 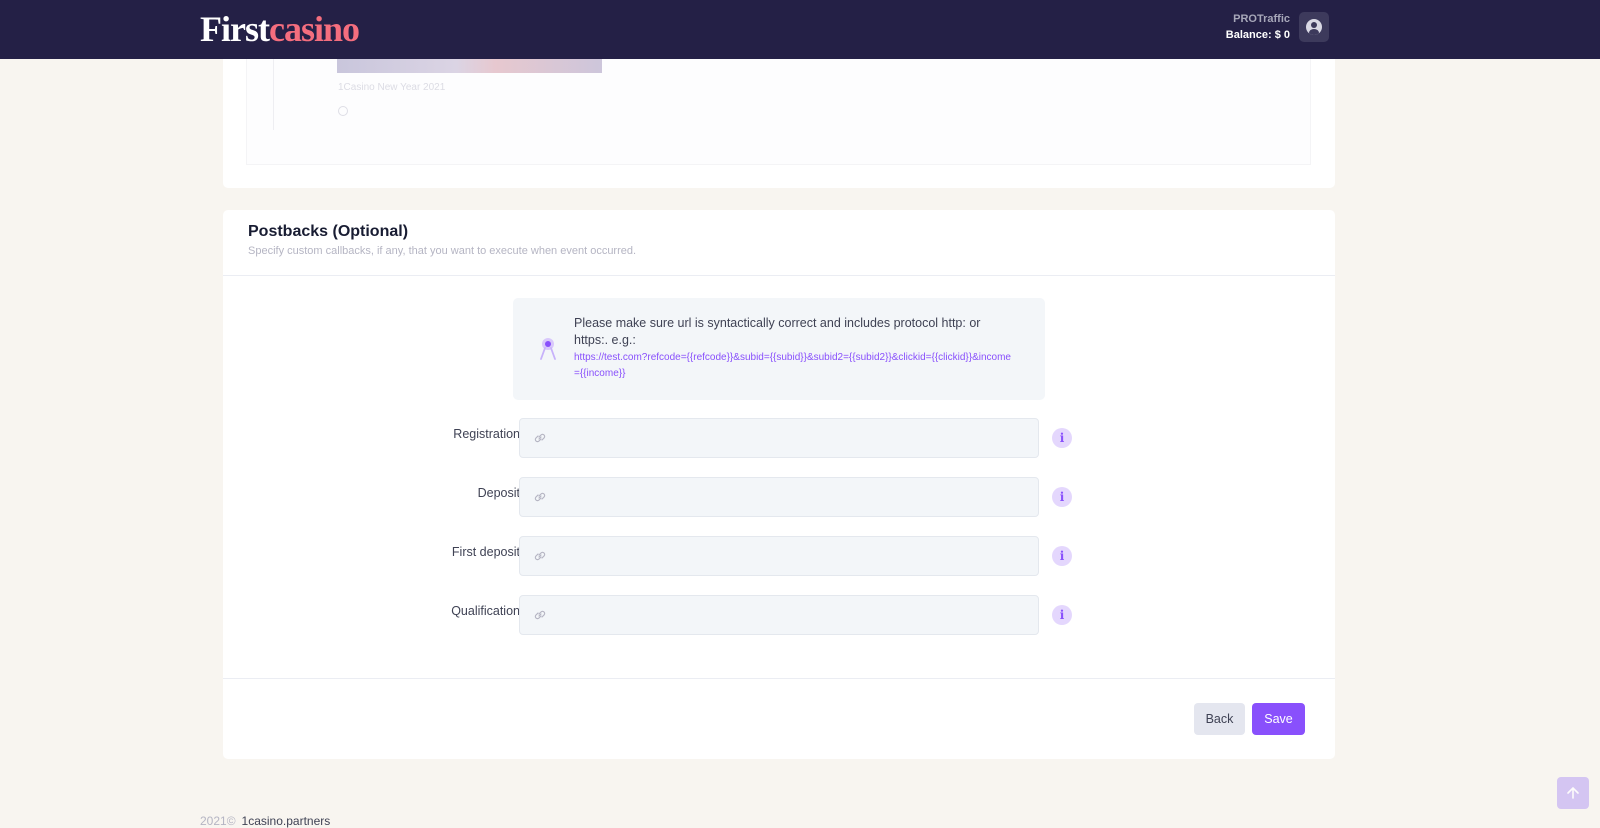 I want to click on footer-site-link: 1casino.partners, so click(x=286, y=821).